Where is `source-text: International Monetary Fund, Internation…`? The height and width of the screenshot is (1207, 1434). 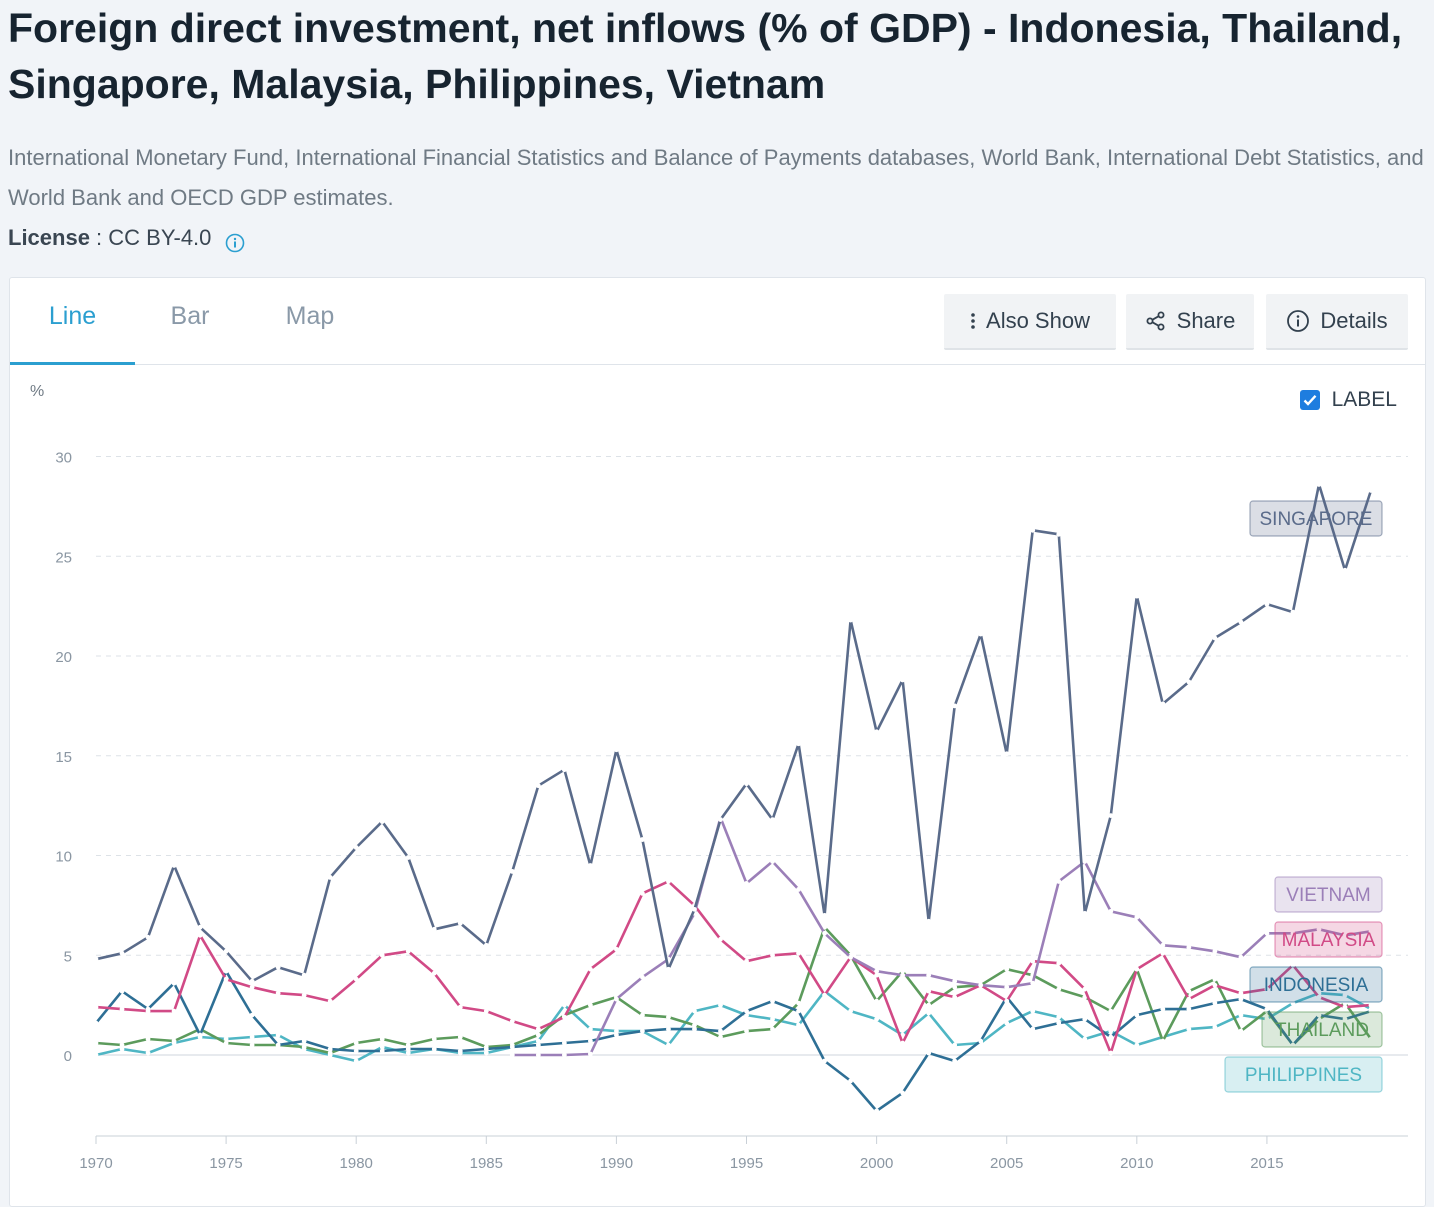
source-text: International Monetary Fund, Internation… is located at coordinates (716, 177).